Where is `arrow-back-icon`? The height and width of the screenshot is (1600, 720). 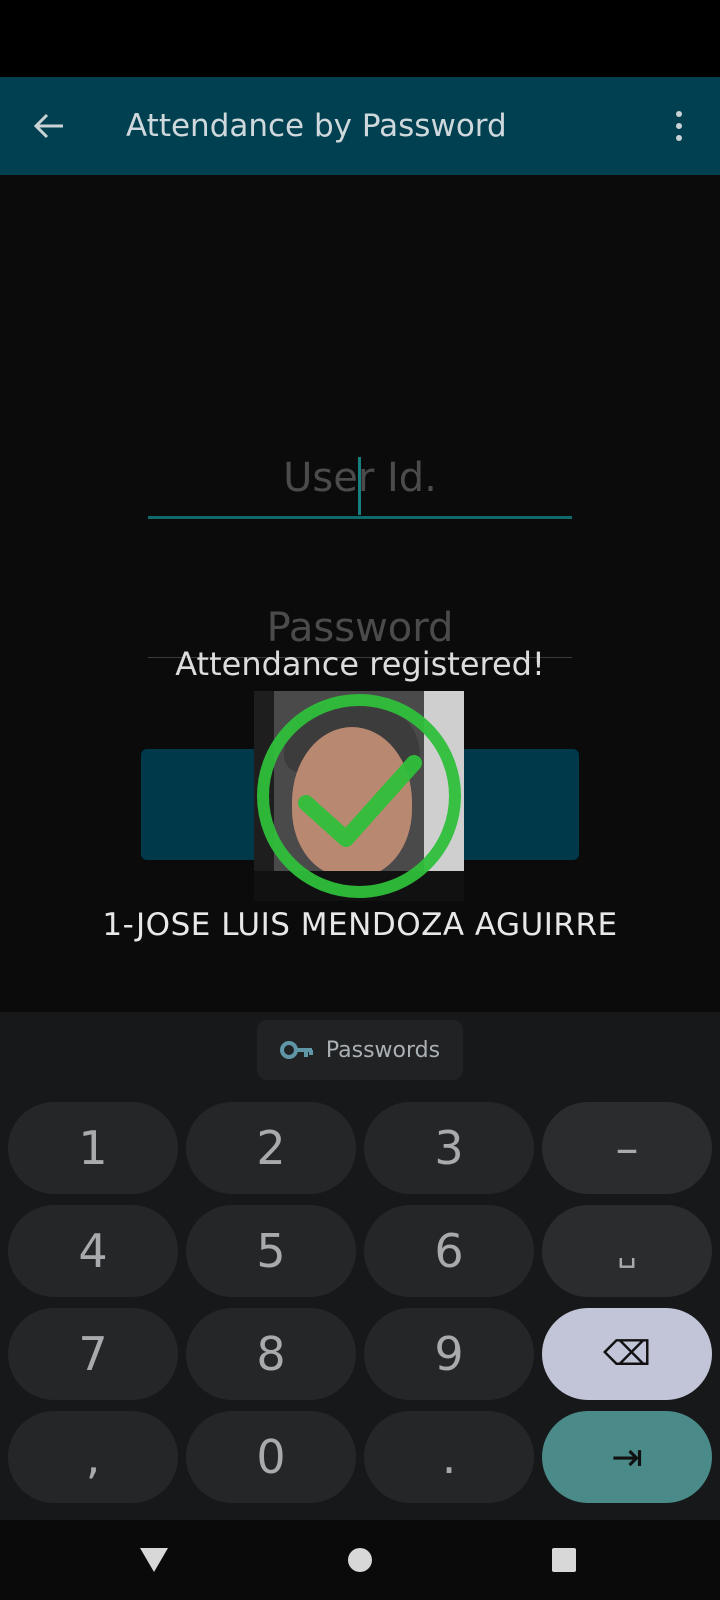 arrow-back-icon is located at coordinates (48, 126).